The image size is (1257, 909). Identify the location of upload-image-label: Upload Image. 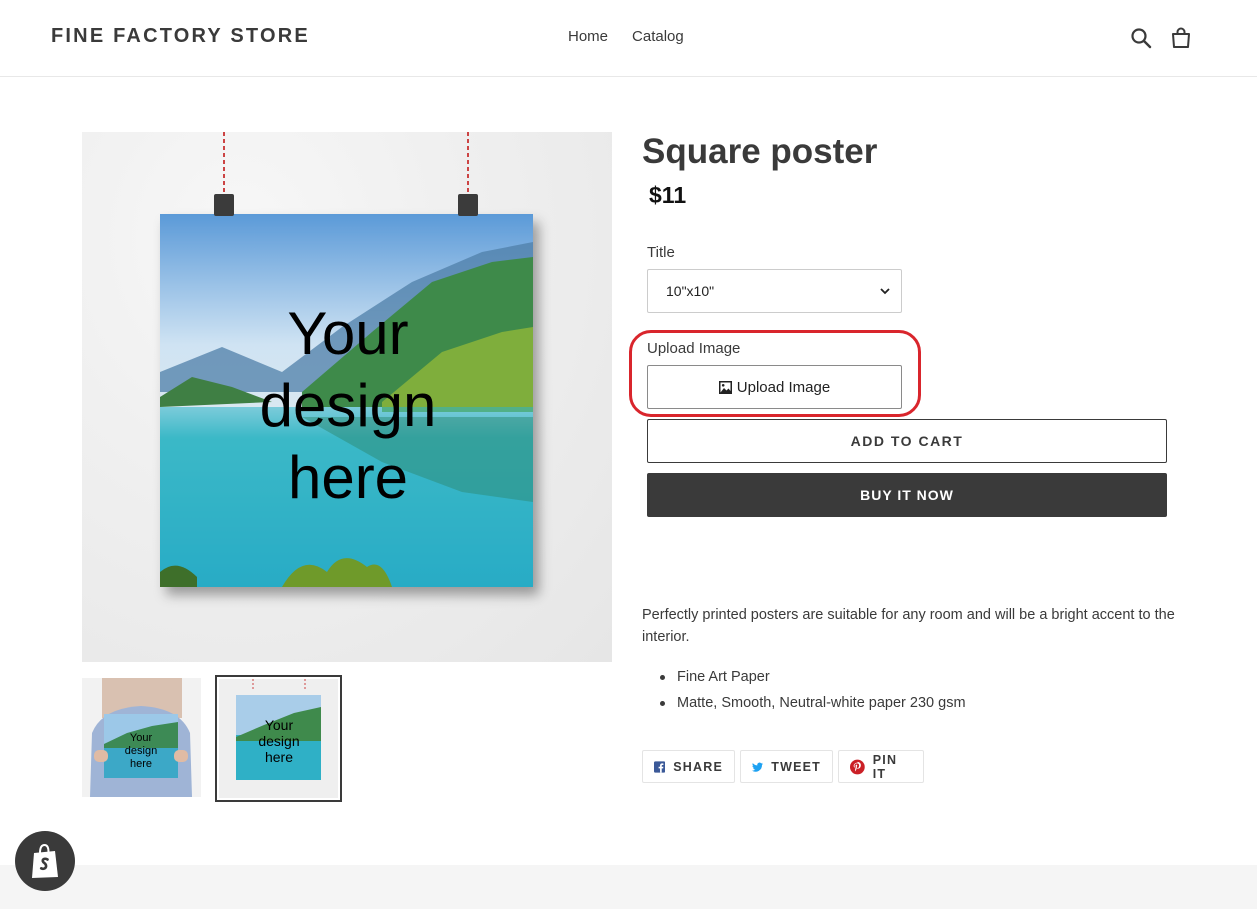
(694, 348).